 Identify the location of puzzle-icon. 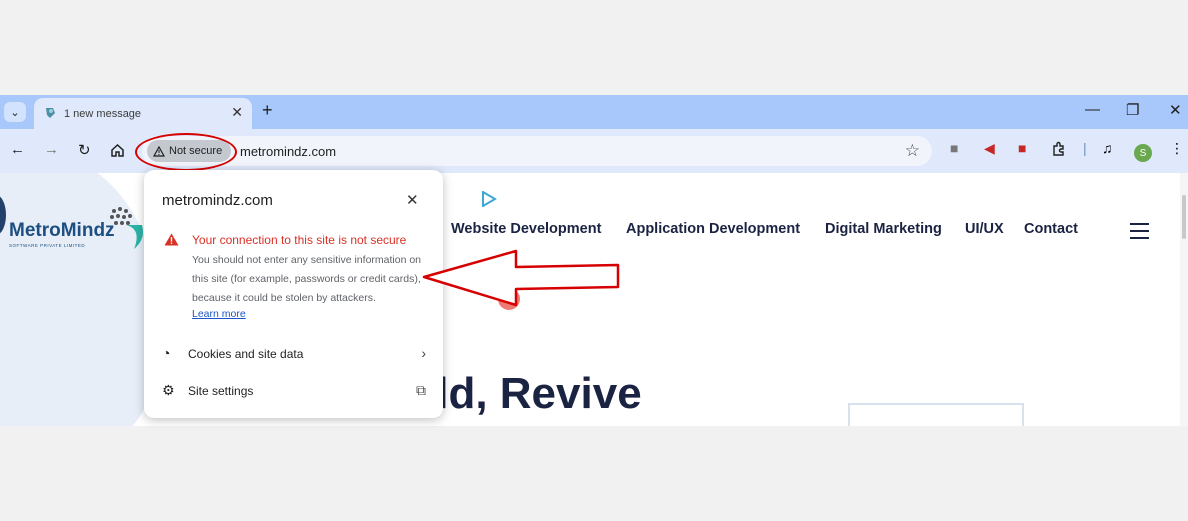
(1059, 149).